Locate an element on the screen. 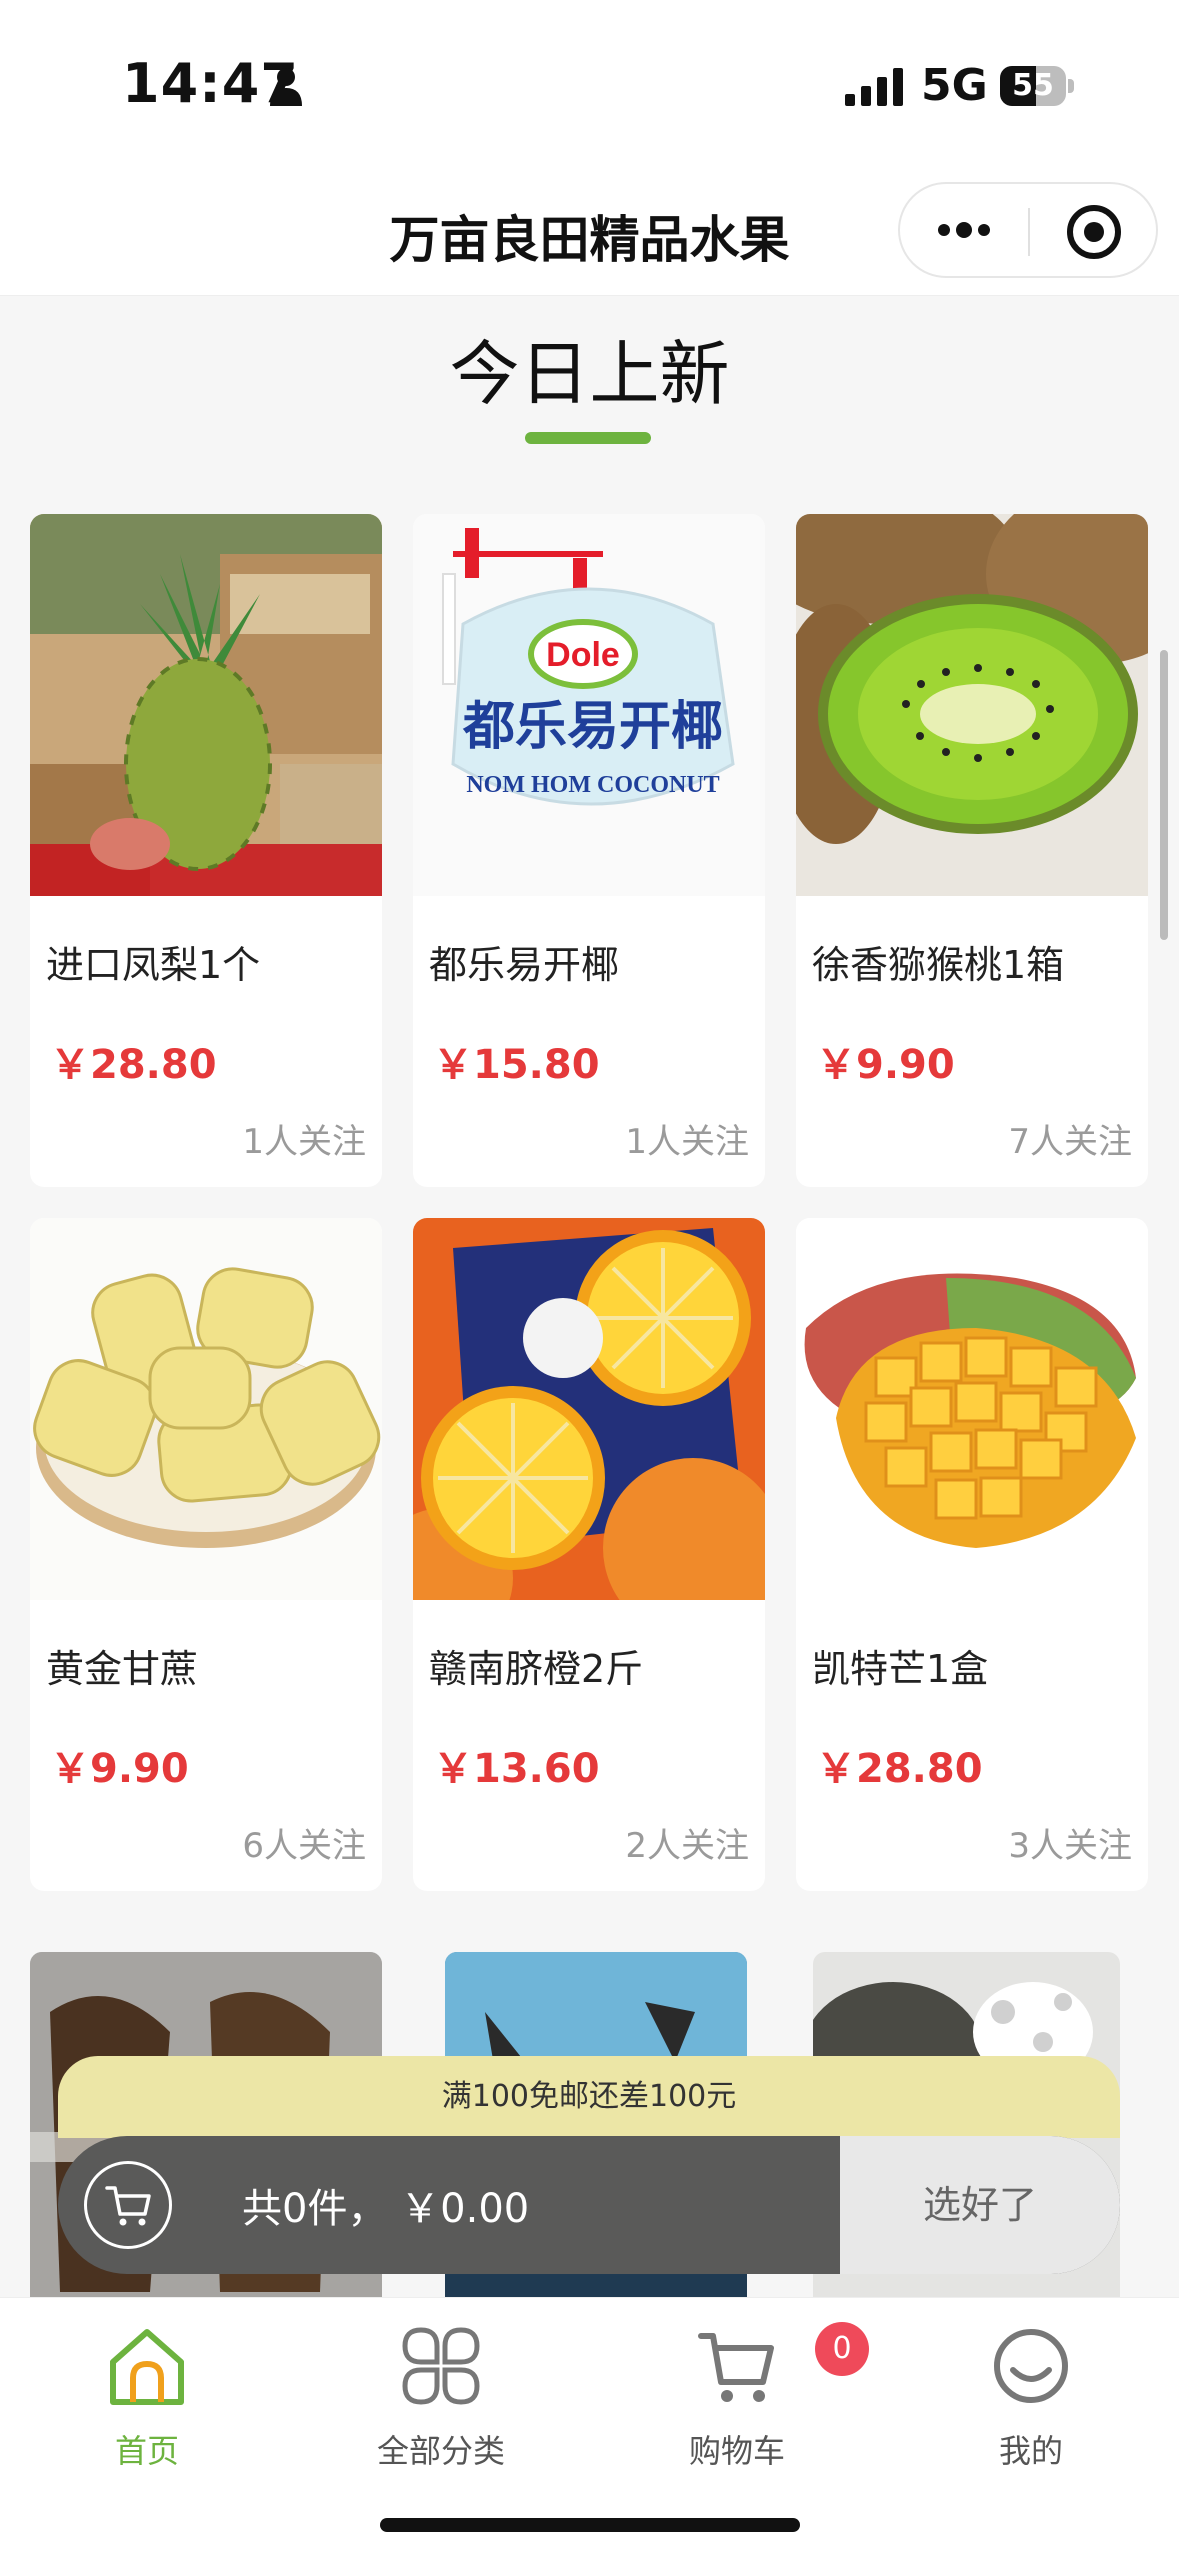 This screenshot has width=1179, height=2556. product-followers: 2人关注 is located at coordinates (687, 1846).